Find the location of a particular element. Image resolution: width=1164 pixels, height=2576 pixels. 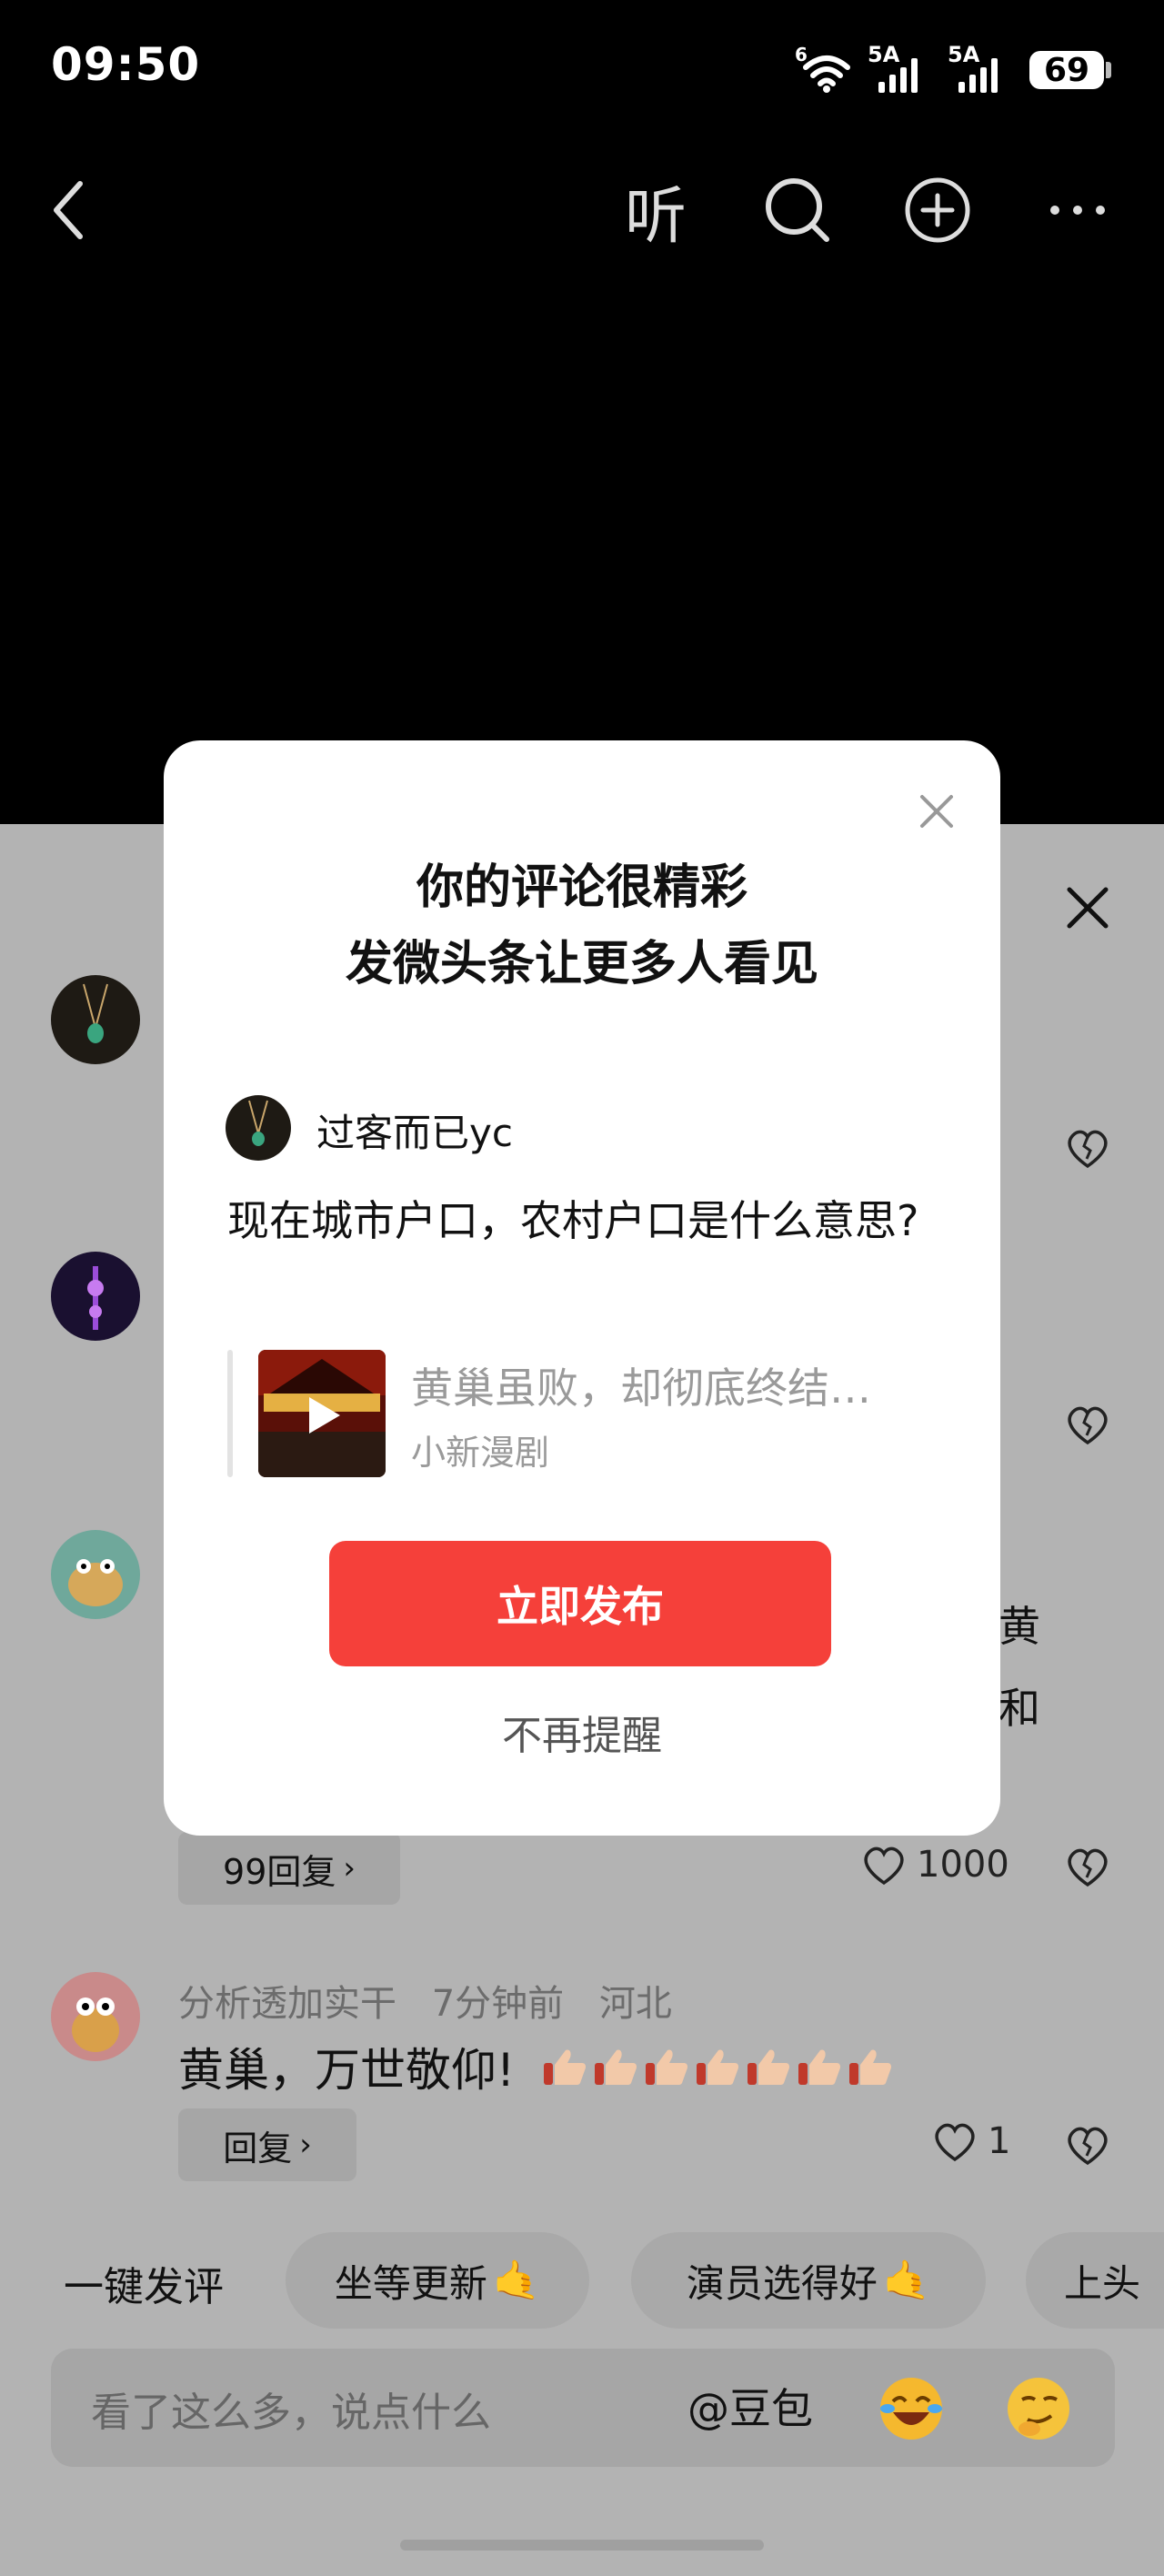

add-button is located at coordinates (938, 210).